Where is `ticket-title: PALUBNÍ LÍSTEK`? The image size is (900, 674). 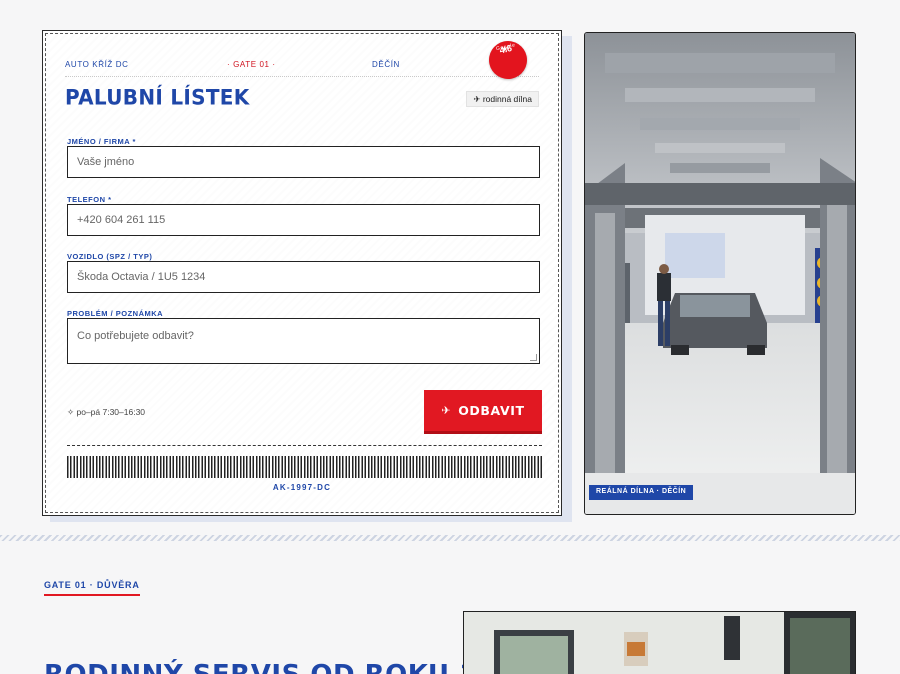
ticket-title: PALUBNÍ LÍSTEK is located at coordinates (157, 97).